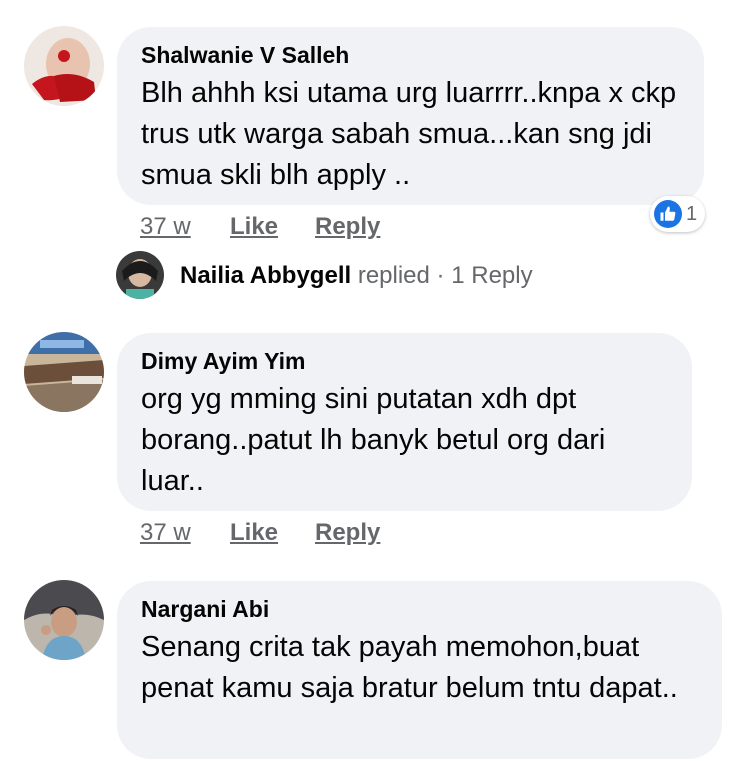  I want to click on reply-avatar, so click(140, 275).